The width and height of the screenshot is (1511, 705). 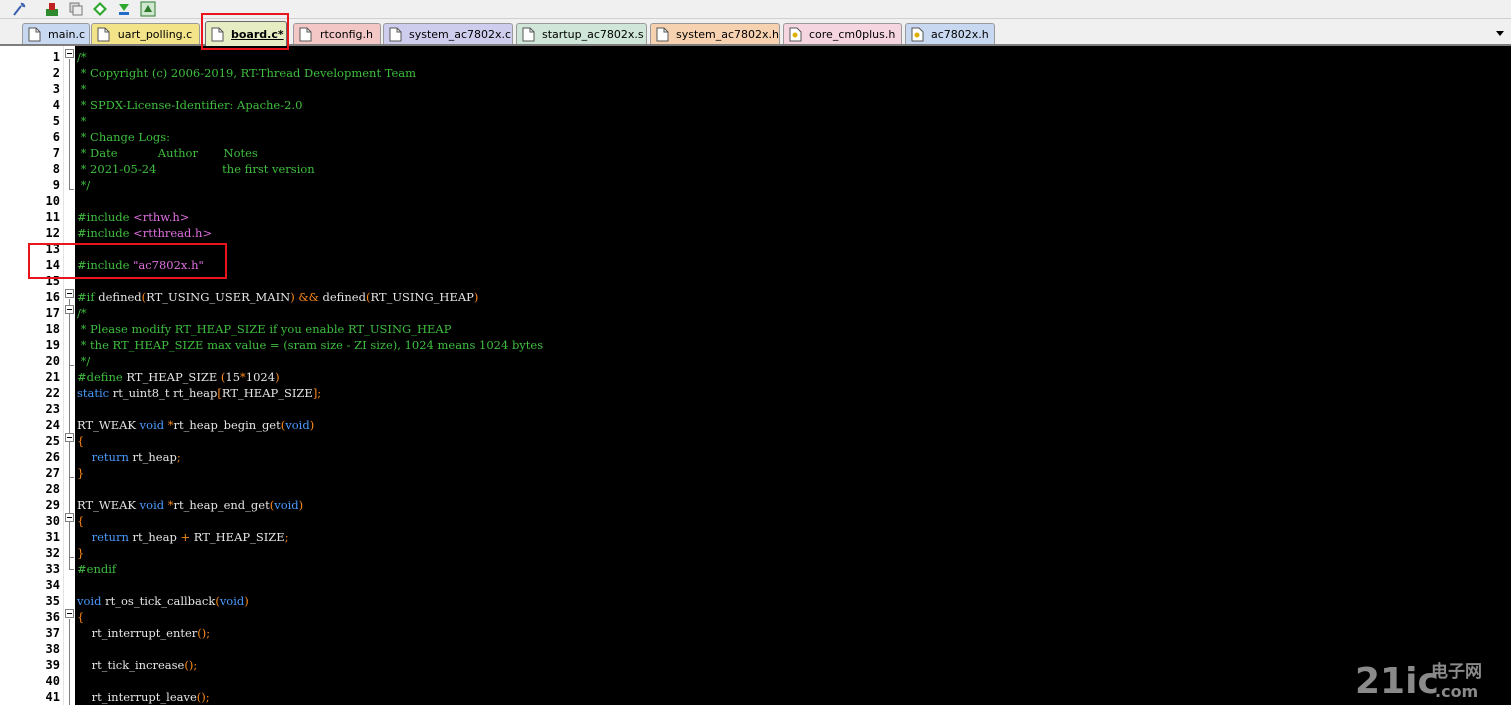 What do you see at coordinates (755, 505) in the screenshot?
I see `code-line: 29 RT_WEAK void *rt_heap_end_get(void)` at bounding box center [755, 505].